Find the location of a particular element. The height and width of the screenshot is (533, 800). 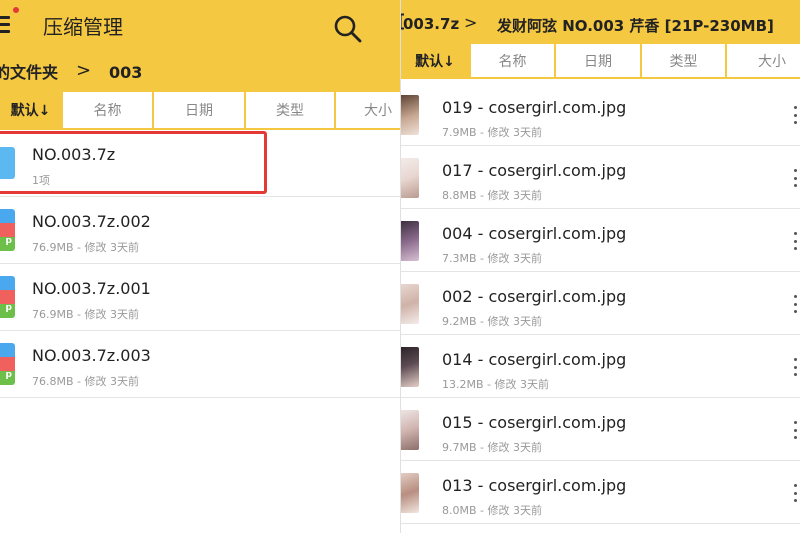

file-name: 015 - cosergirl.com.jpg is located at coordinates (534, 422).